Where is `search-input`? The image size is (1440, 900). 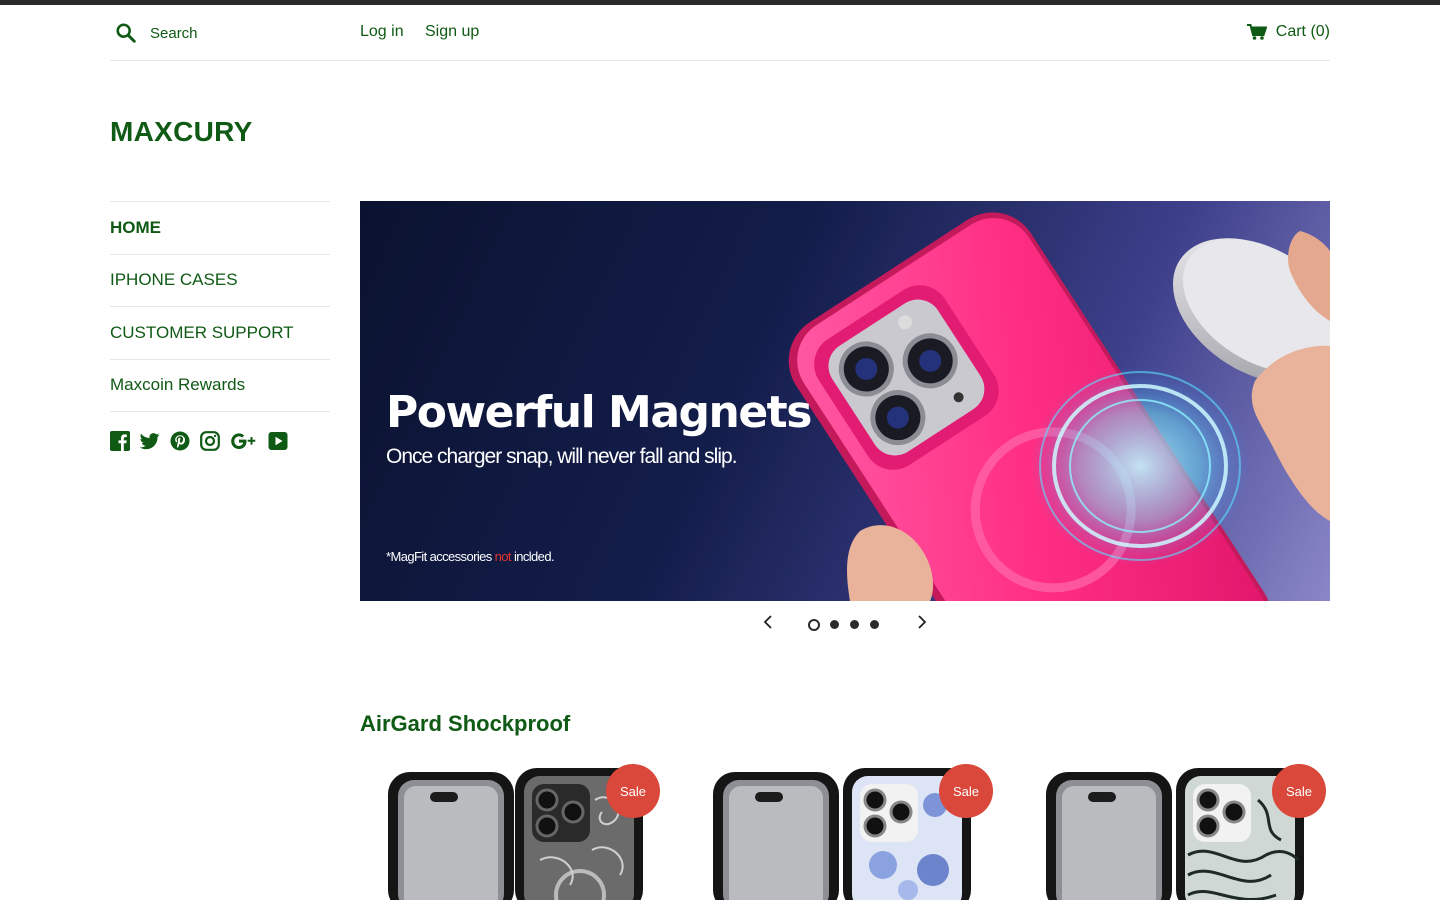 search-input is located at coordinates (250, 33).